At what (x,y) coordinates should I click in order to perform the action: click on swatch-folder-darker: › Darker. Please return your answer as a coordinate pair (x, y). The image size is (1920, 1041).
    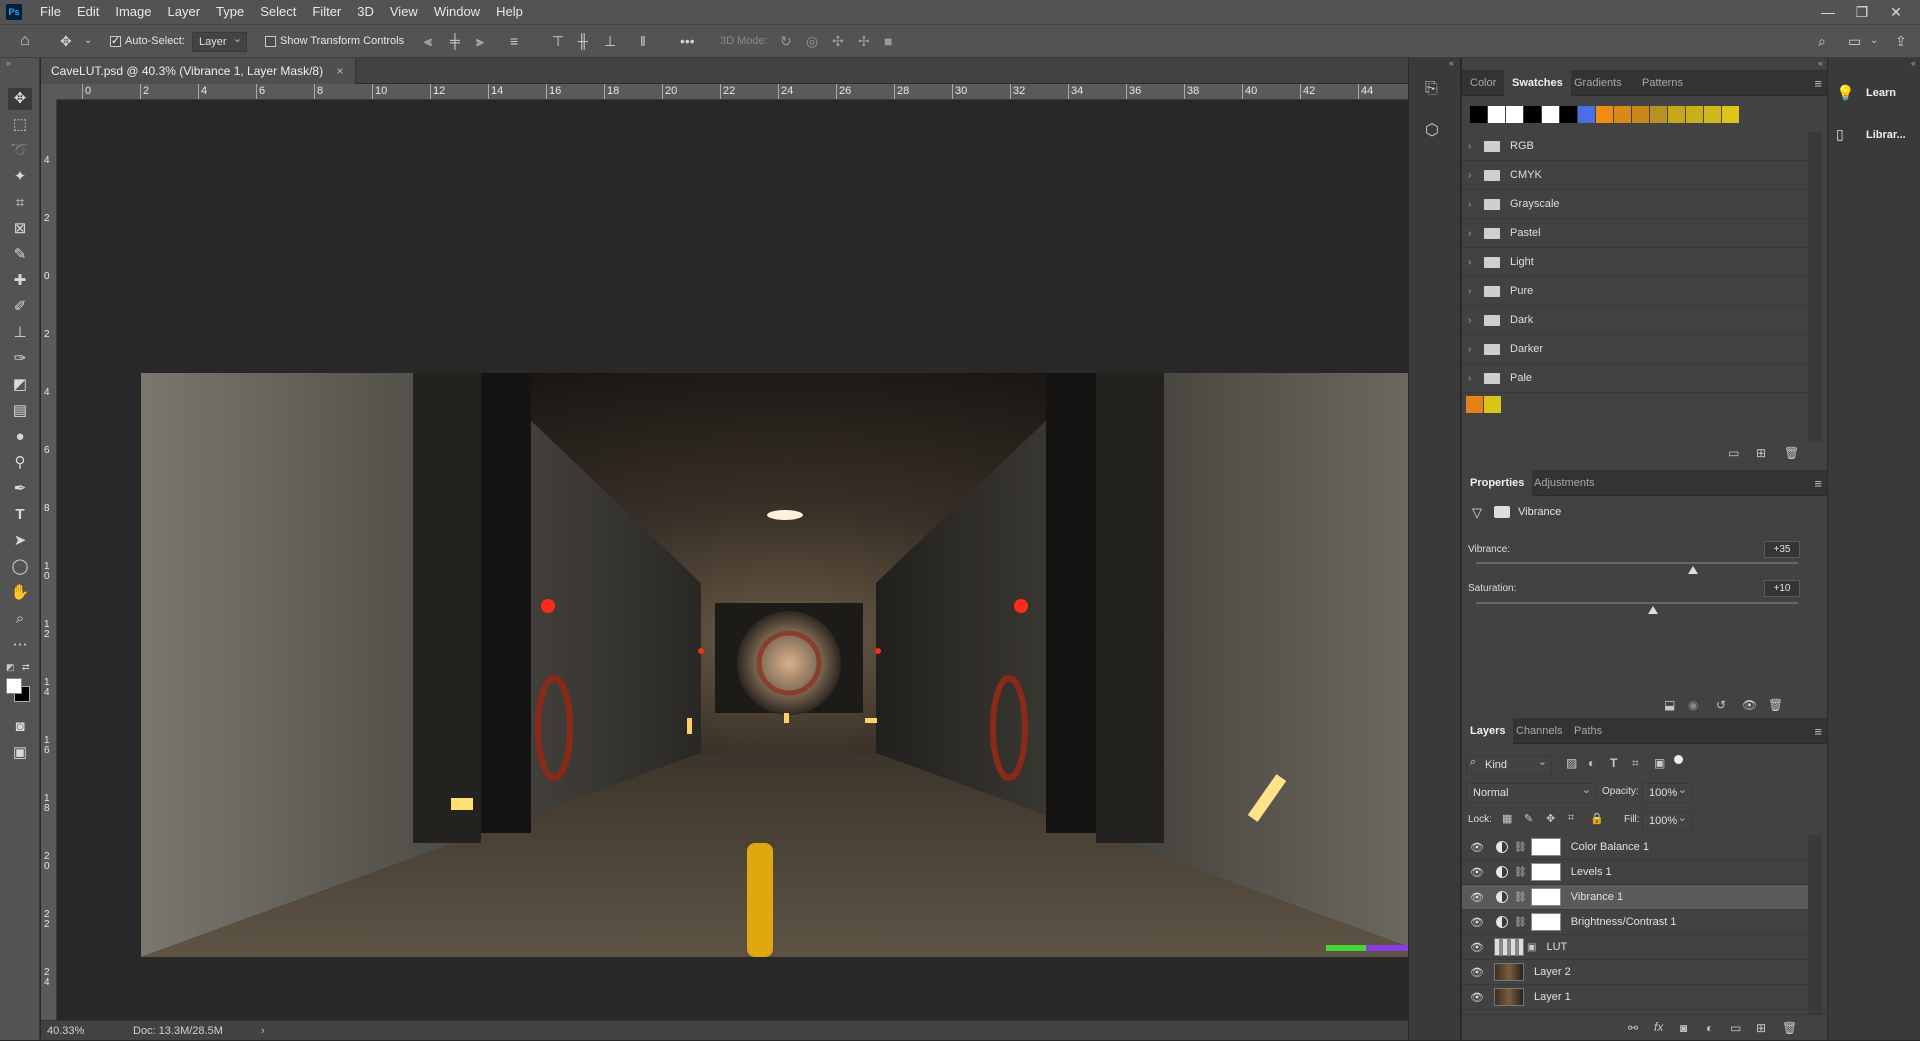
    Looking at the image, I should click on (1635, 349).